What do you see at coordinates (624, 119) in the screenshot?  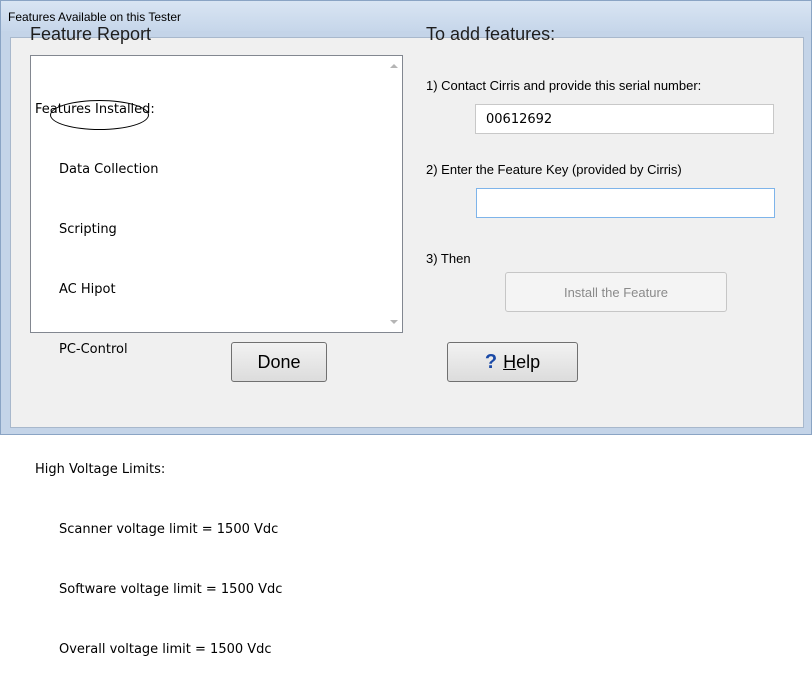 I see `serial-number-field: 00612692` at bounding box center [624, 119].